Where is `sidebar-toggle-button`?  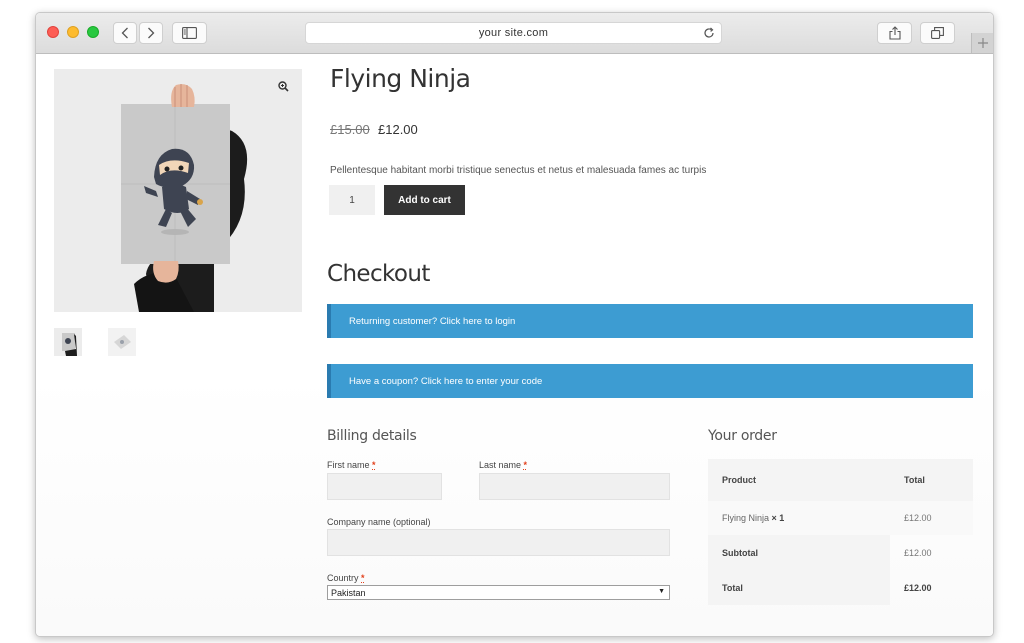 sidebar-toggle-button is located at coordinates (189, 33).